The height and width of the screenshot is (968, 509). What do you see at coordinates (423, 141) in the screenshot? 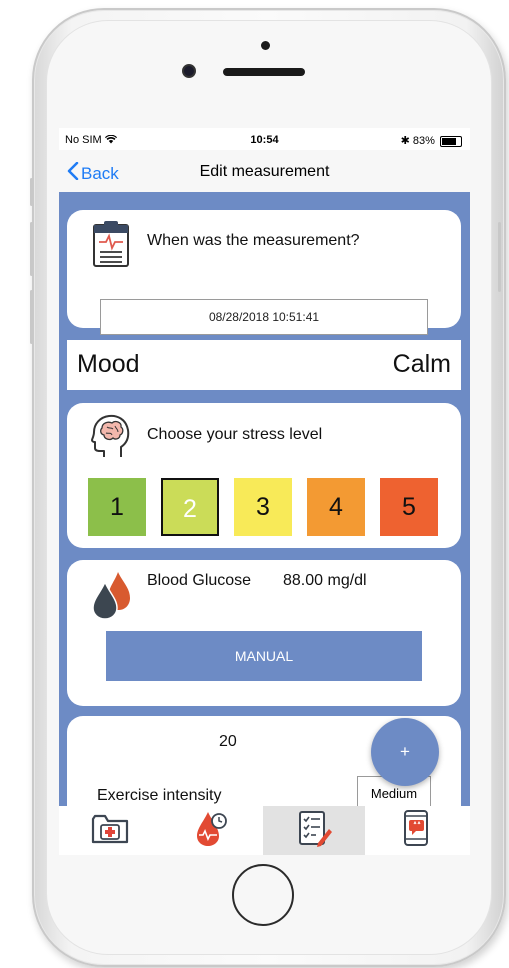
I see `battery-percent: 83%` at bounding box center [423, 141].